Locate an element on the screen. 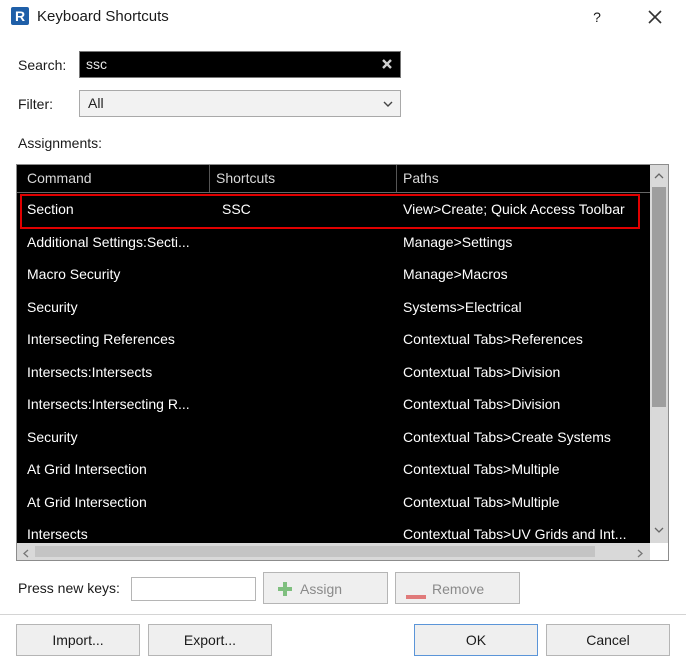 This screenshot has height=672, width=686. scroll-left-icon is located at coordinates (26, 552).